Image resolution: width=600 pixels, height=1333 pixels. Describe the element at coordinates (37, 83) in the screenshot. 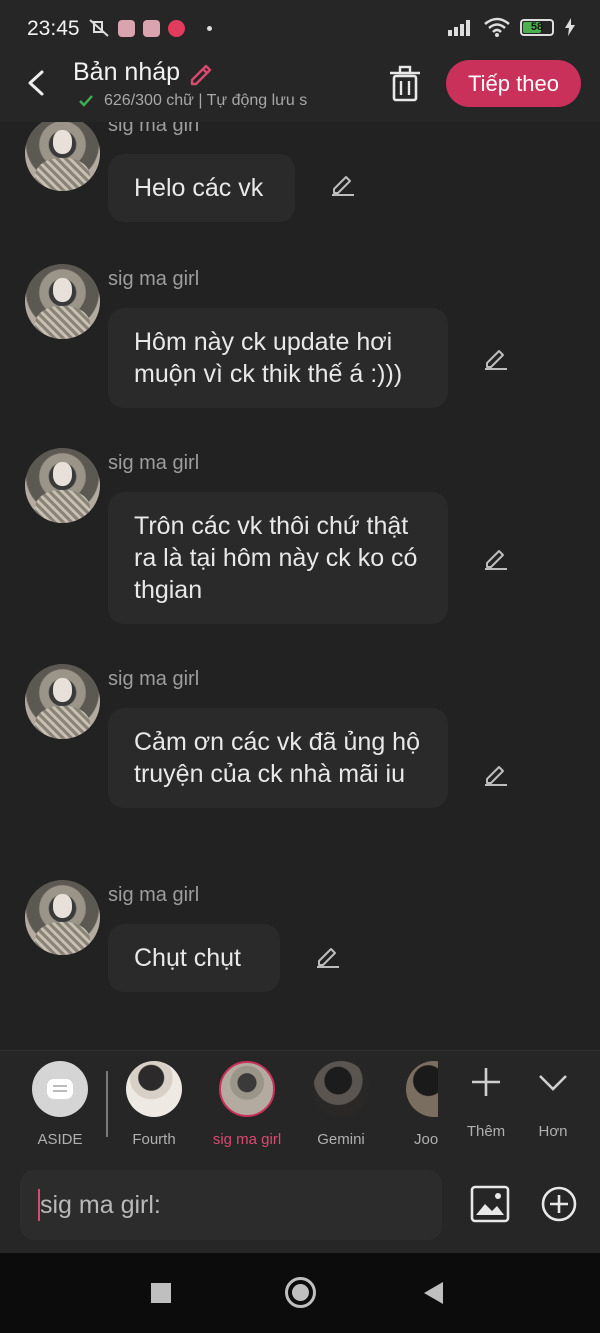

I see `back-arrow-icon` at that location.